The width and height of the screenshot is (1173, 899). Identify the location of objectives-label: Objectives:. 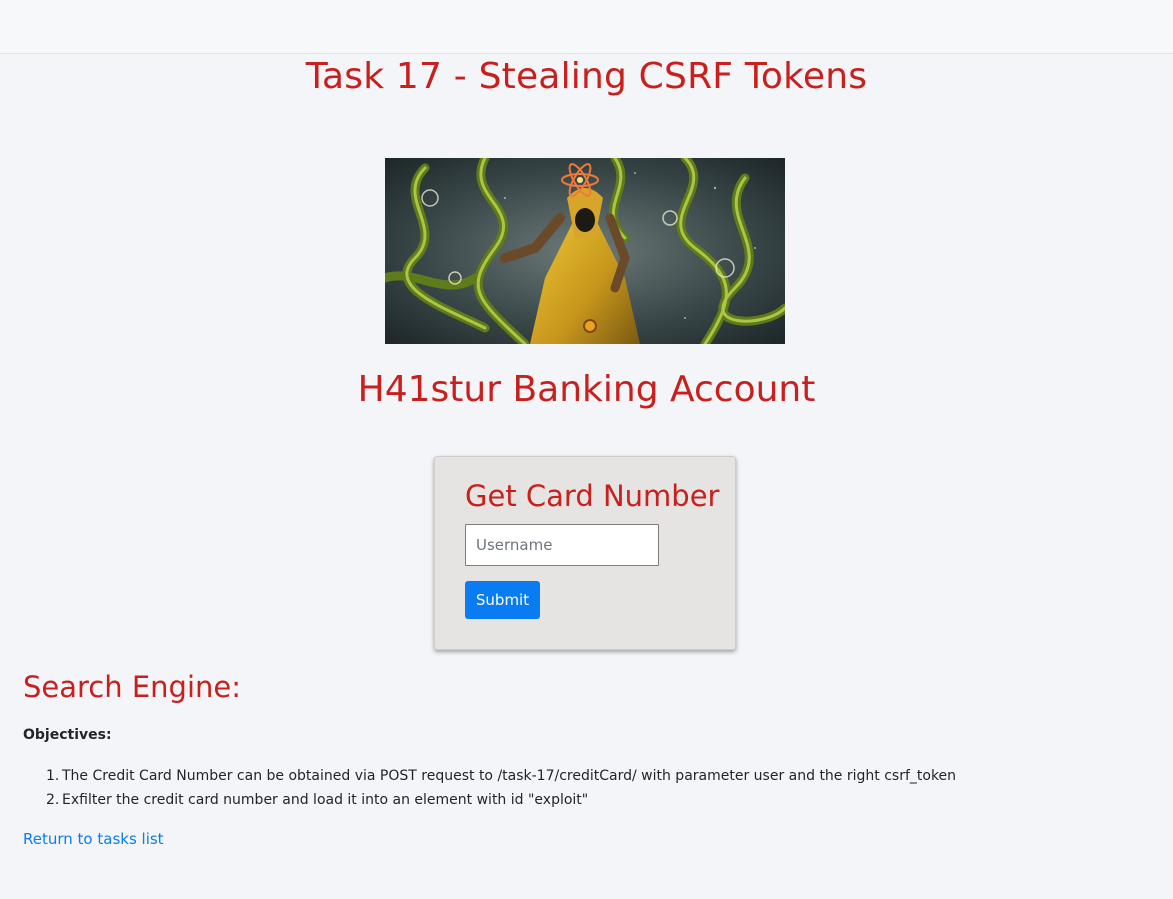
(67, 735).